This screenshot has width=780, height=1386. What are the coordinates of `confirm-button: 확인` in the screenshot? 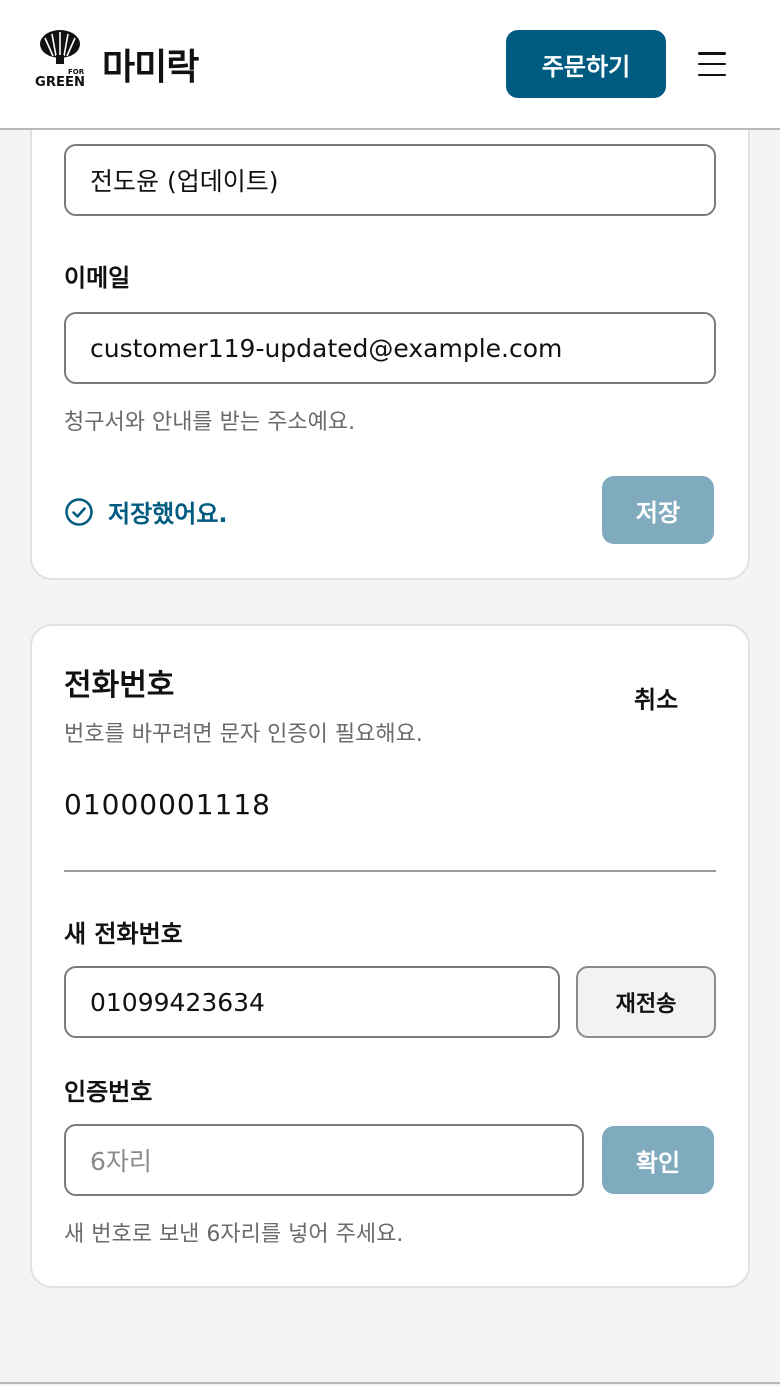 It's located at (658, 1160).